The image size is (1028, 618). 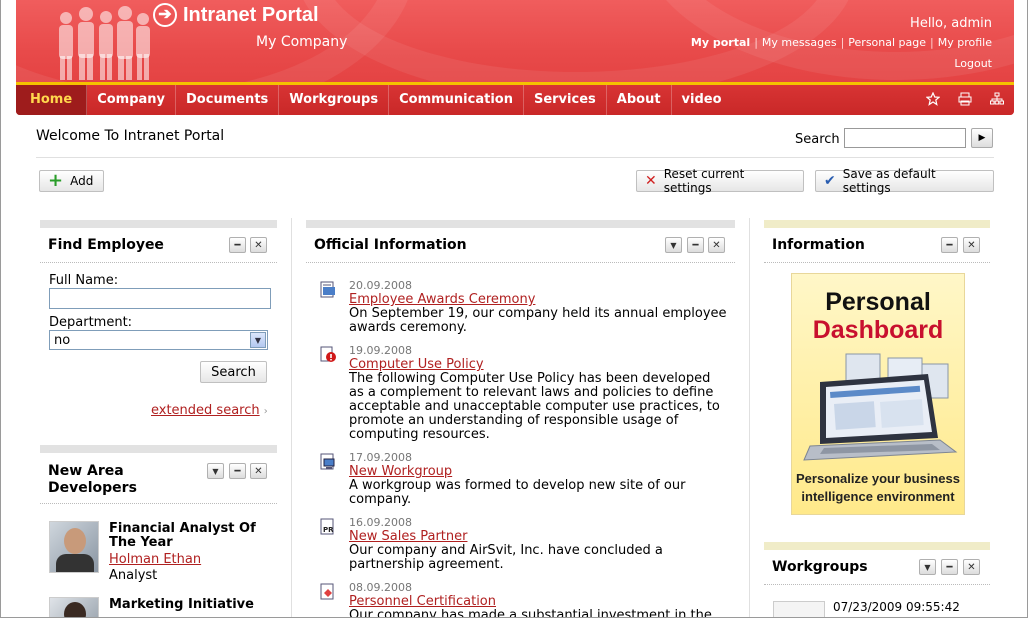 What do you see at coordinates (539, 602) in the screenshot?
I see `news-title-link: Personnel Certification` at bounding box center [539, 602].